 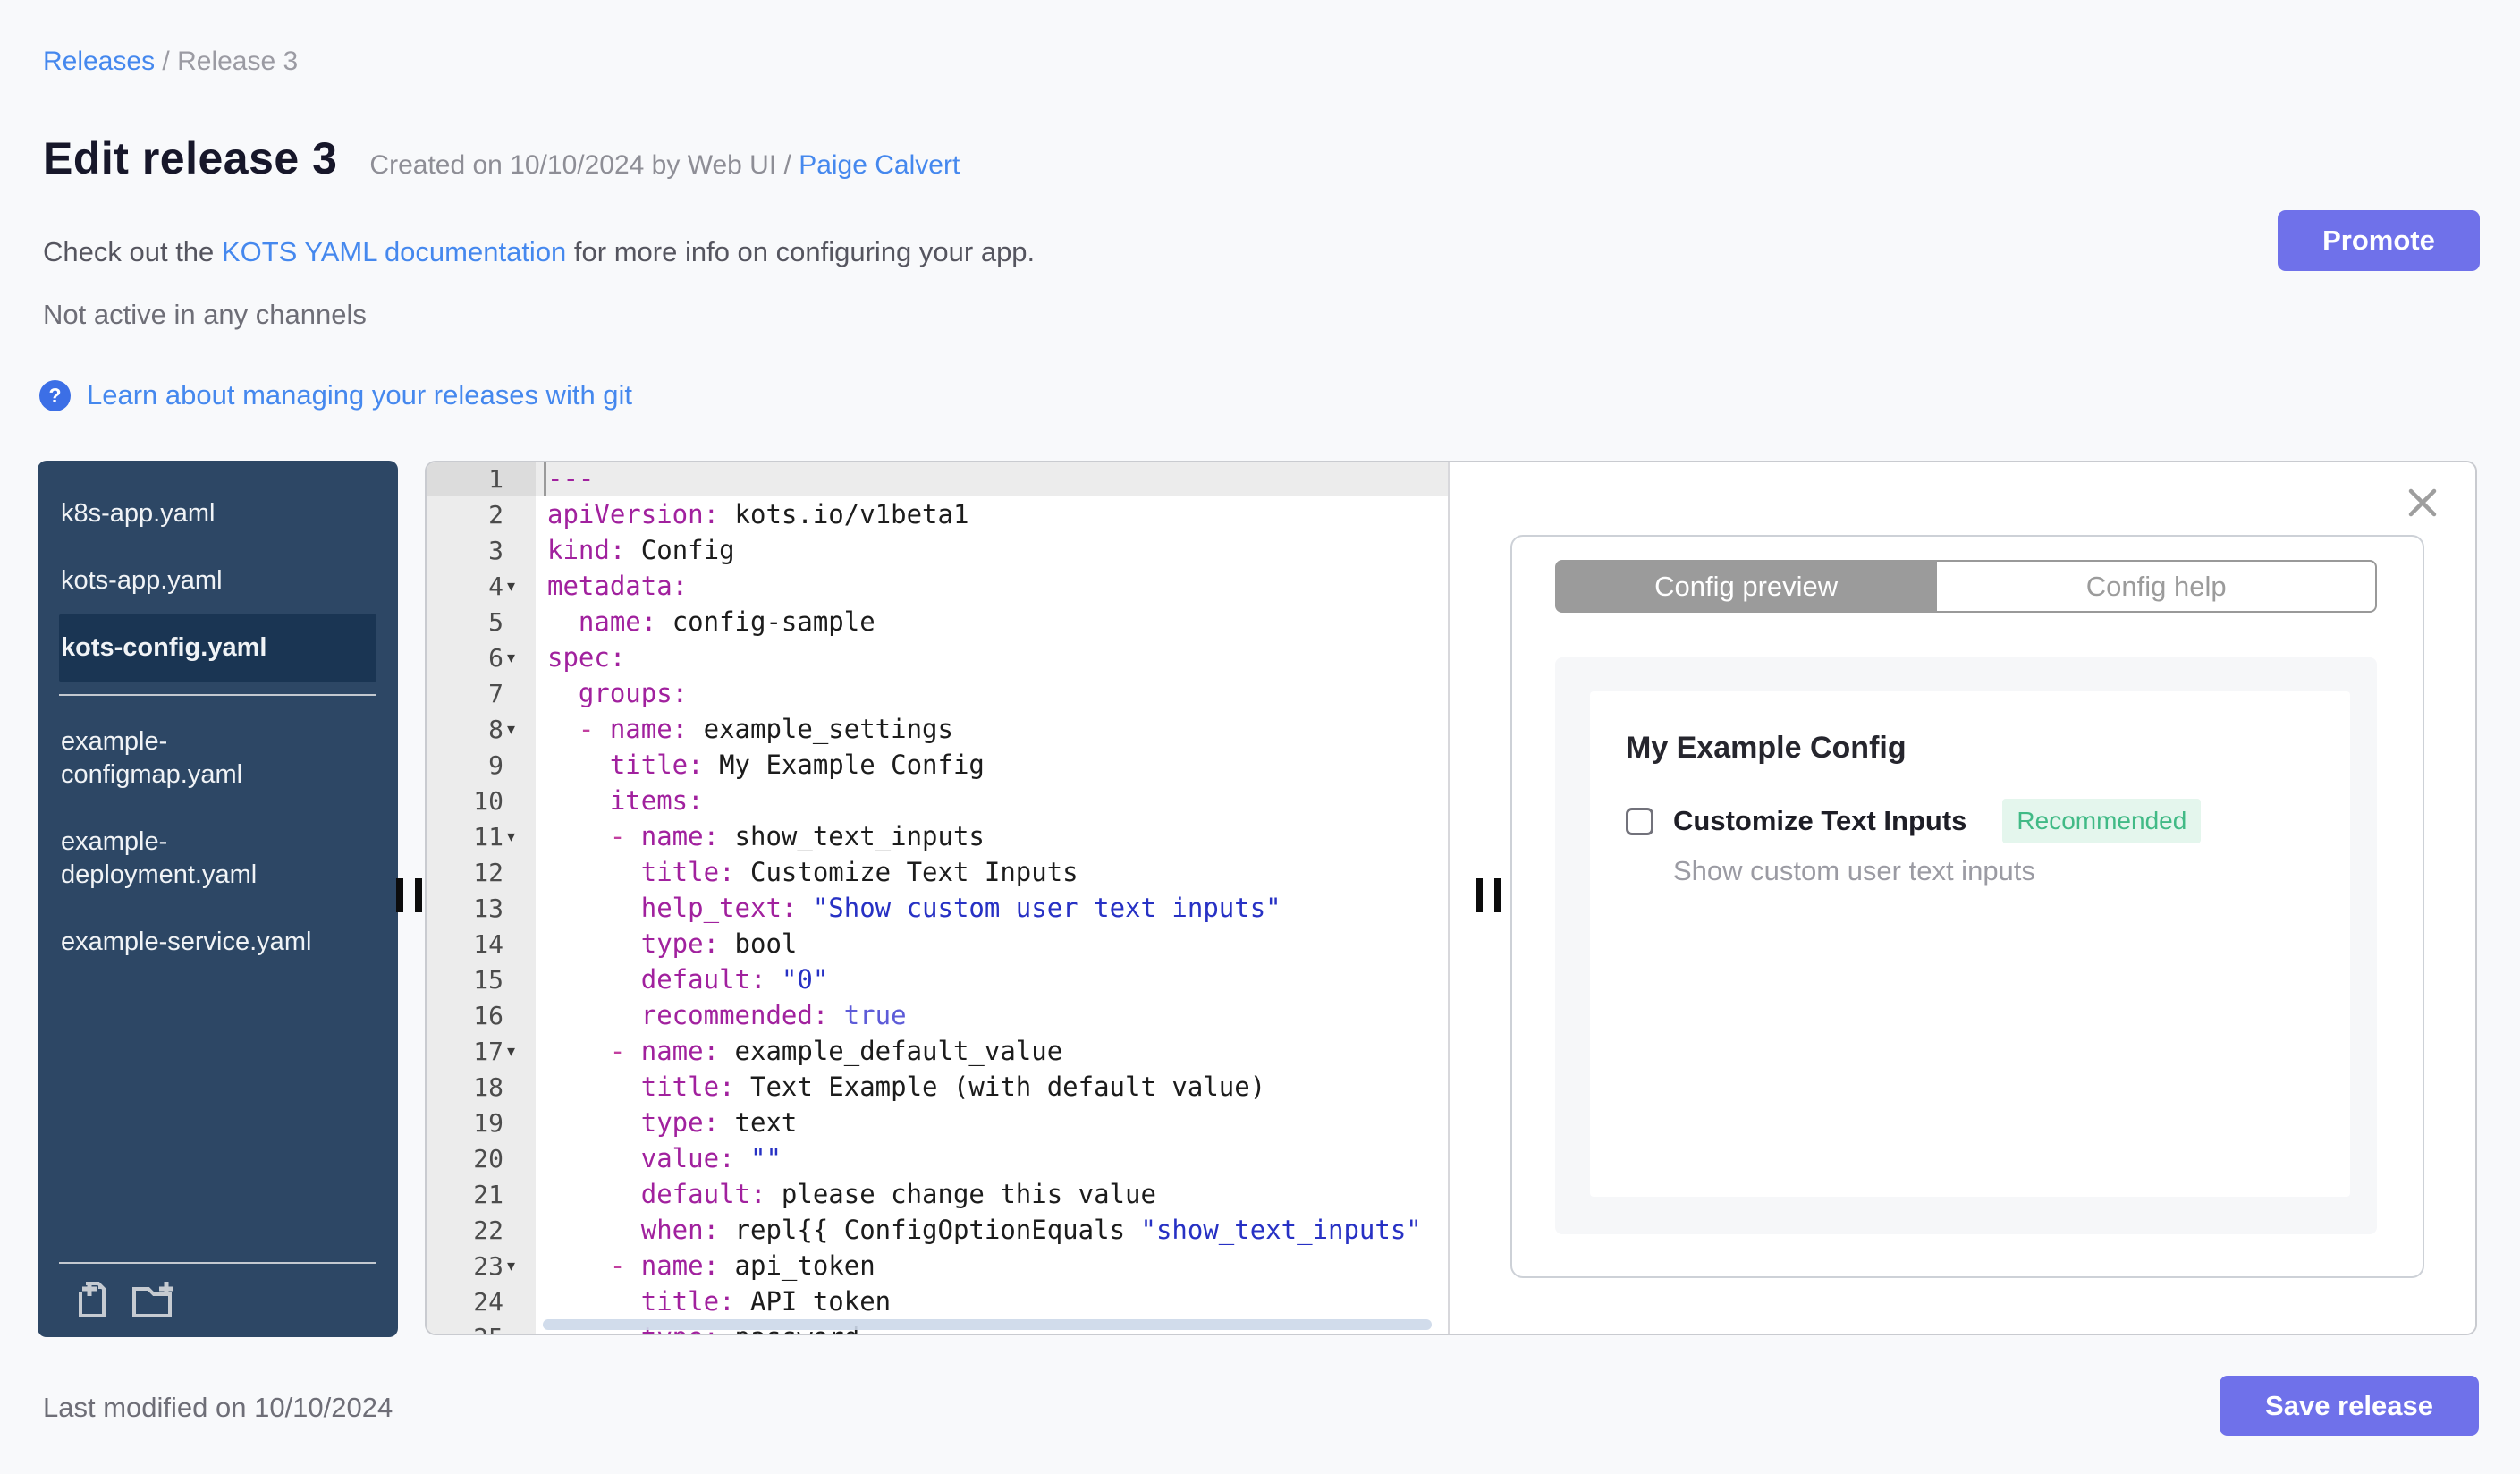 I want to click on editor-line-21: 21 default: please change this value, so click(x=937, y=1194).